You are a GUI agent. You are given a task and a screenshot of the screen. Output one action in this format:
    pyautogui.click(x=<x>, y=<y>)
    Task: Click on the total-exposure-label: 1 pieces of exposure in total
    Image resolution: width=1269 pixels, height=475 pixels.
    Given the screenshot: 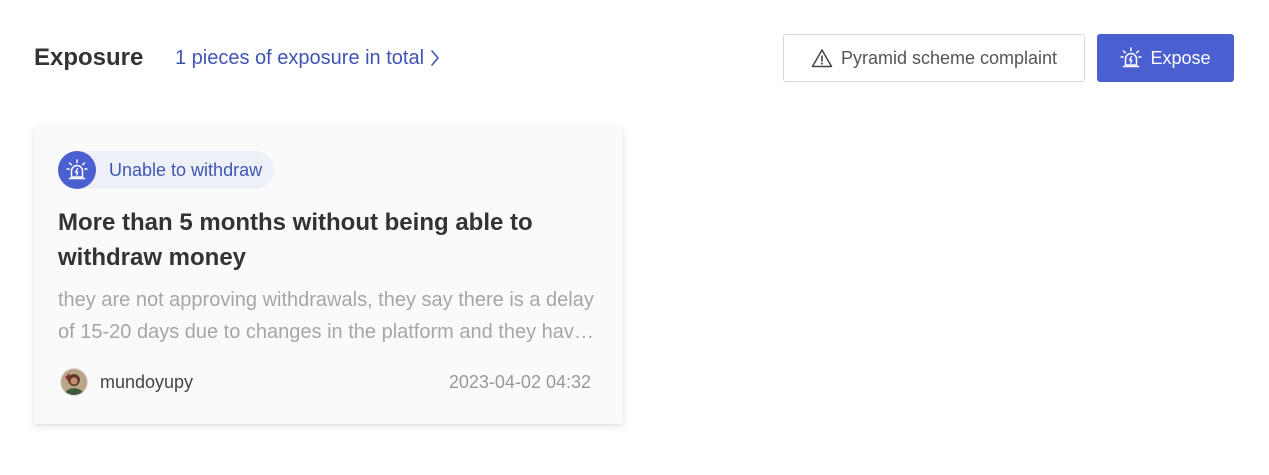 What is the action you would take?
    pyautogui.click(x=300, y=58)
    